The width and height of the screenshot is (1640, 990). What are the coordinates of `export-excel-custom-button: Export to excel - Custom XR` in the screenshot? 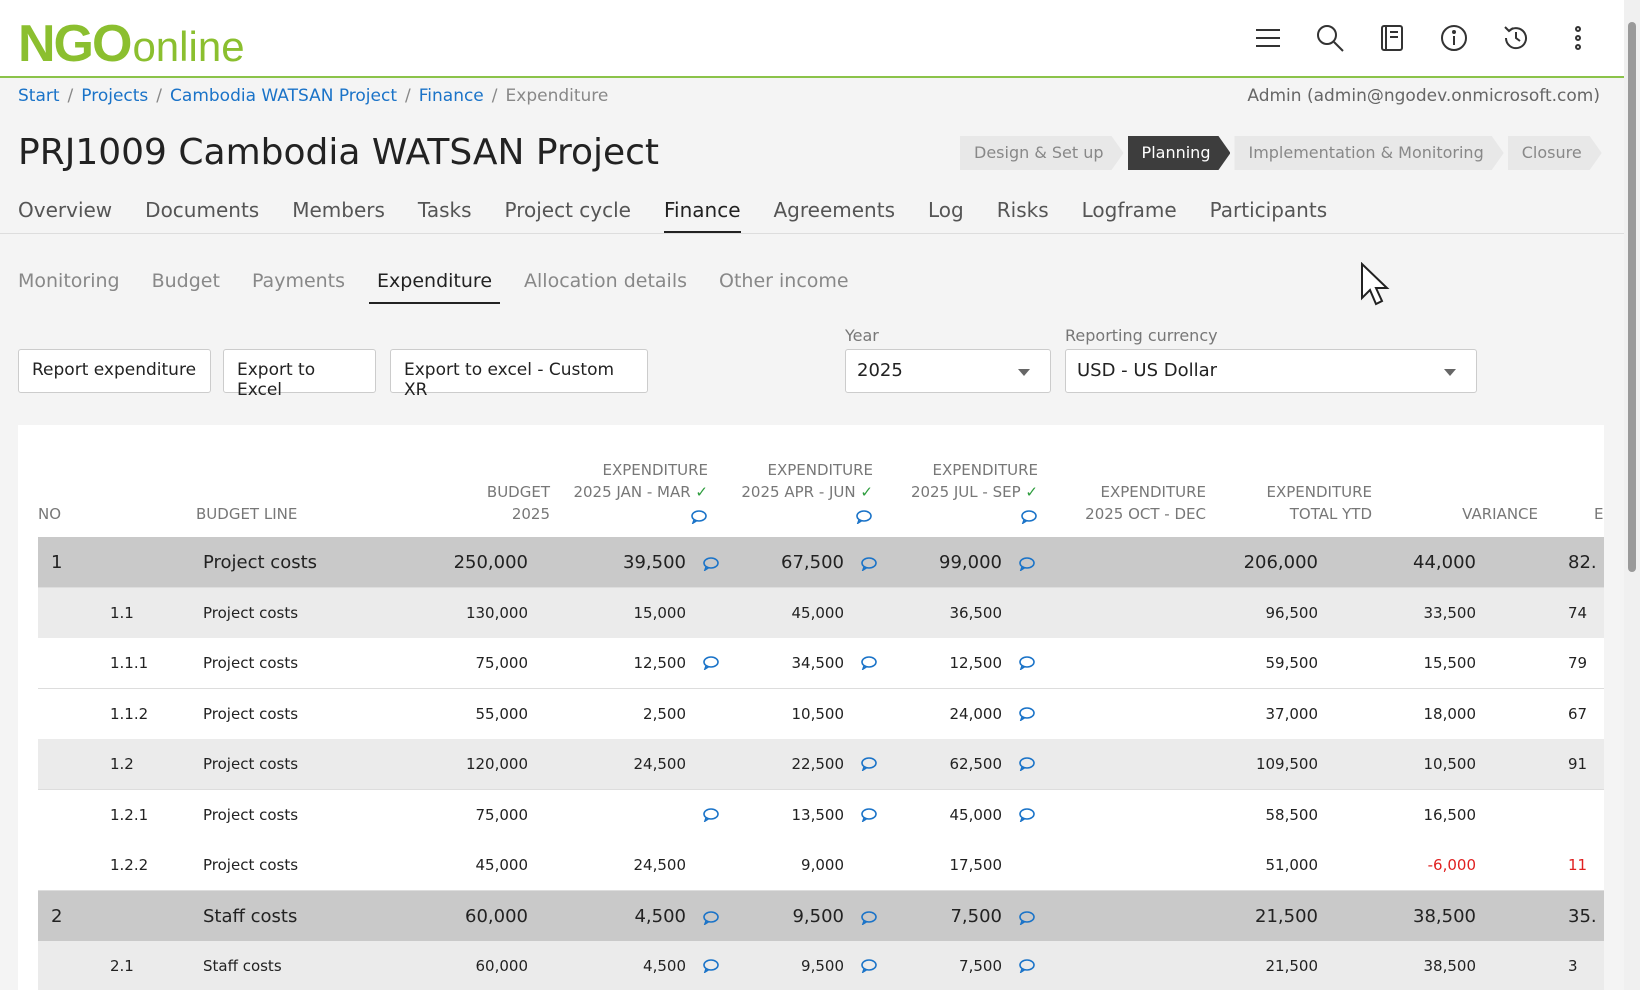 It's located at (519, 374).